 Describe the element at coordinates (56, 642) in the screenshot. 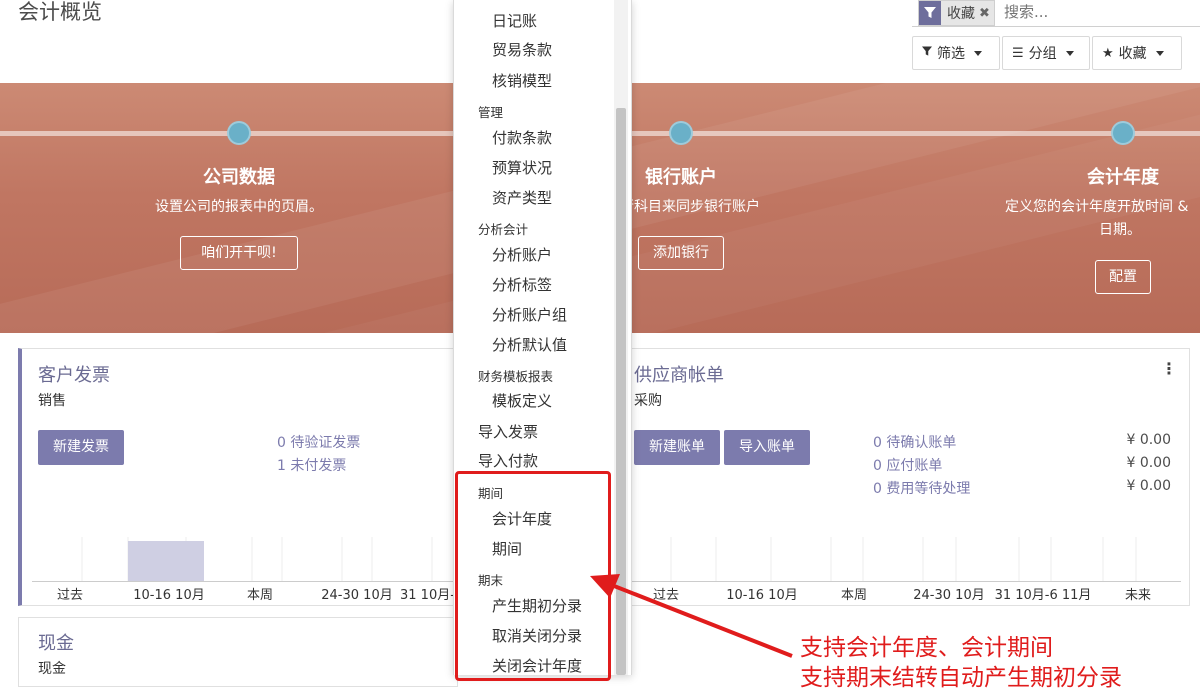

I see `card-title: 现金` at that location.